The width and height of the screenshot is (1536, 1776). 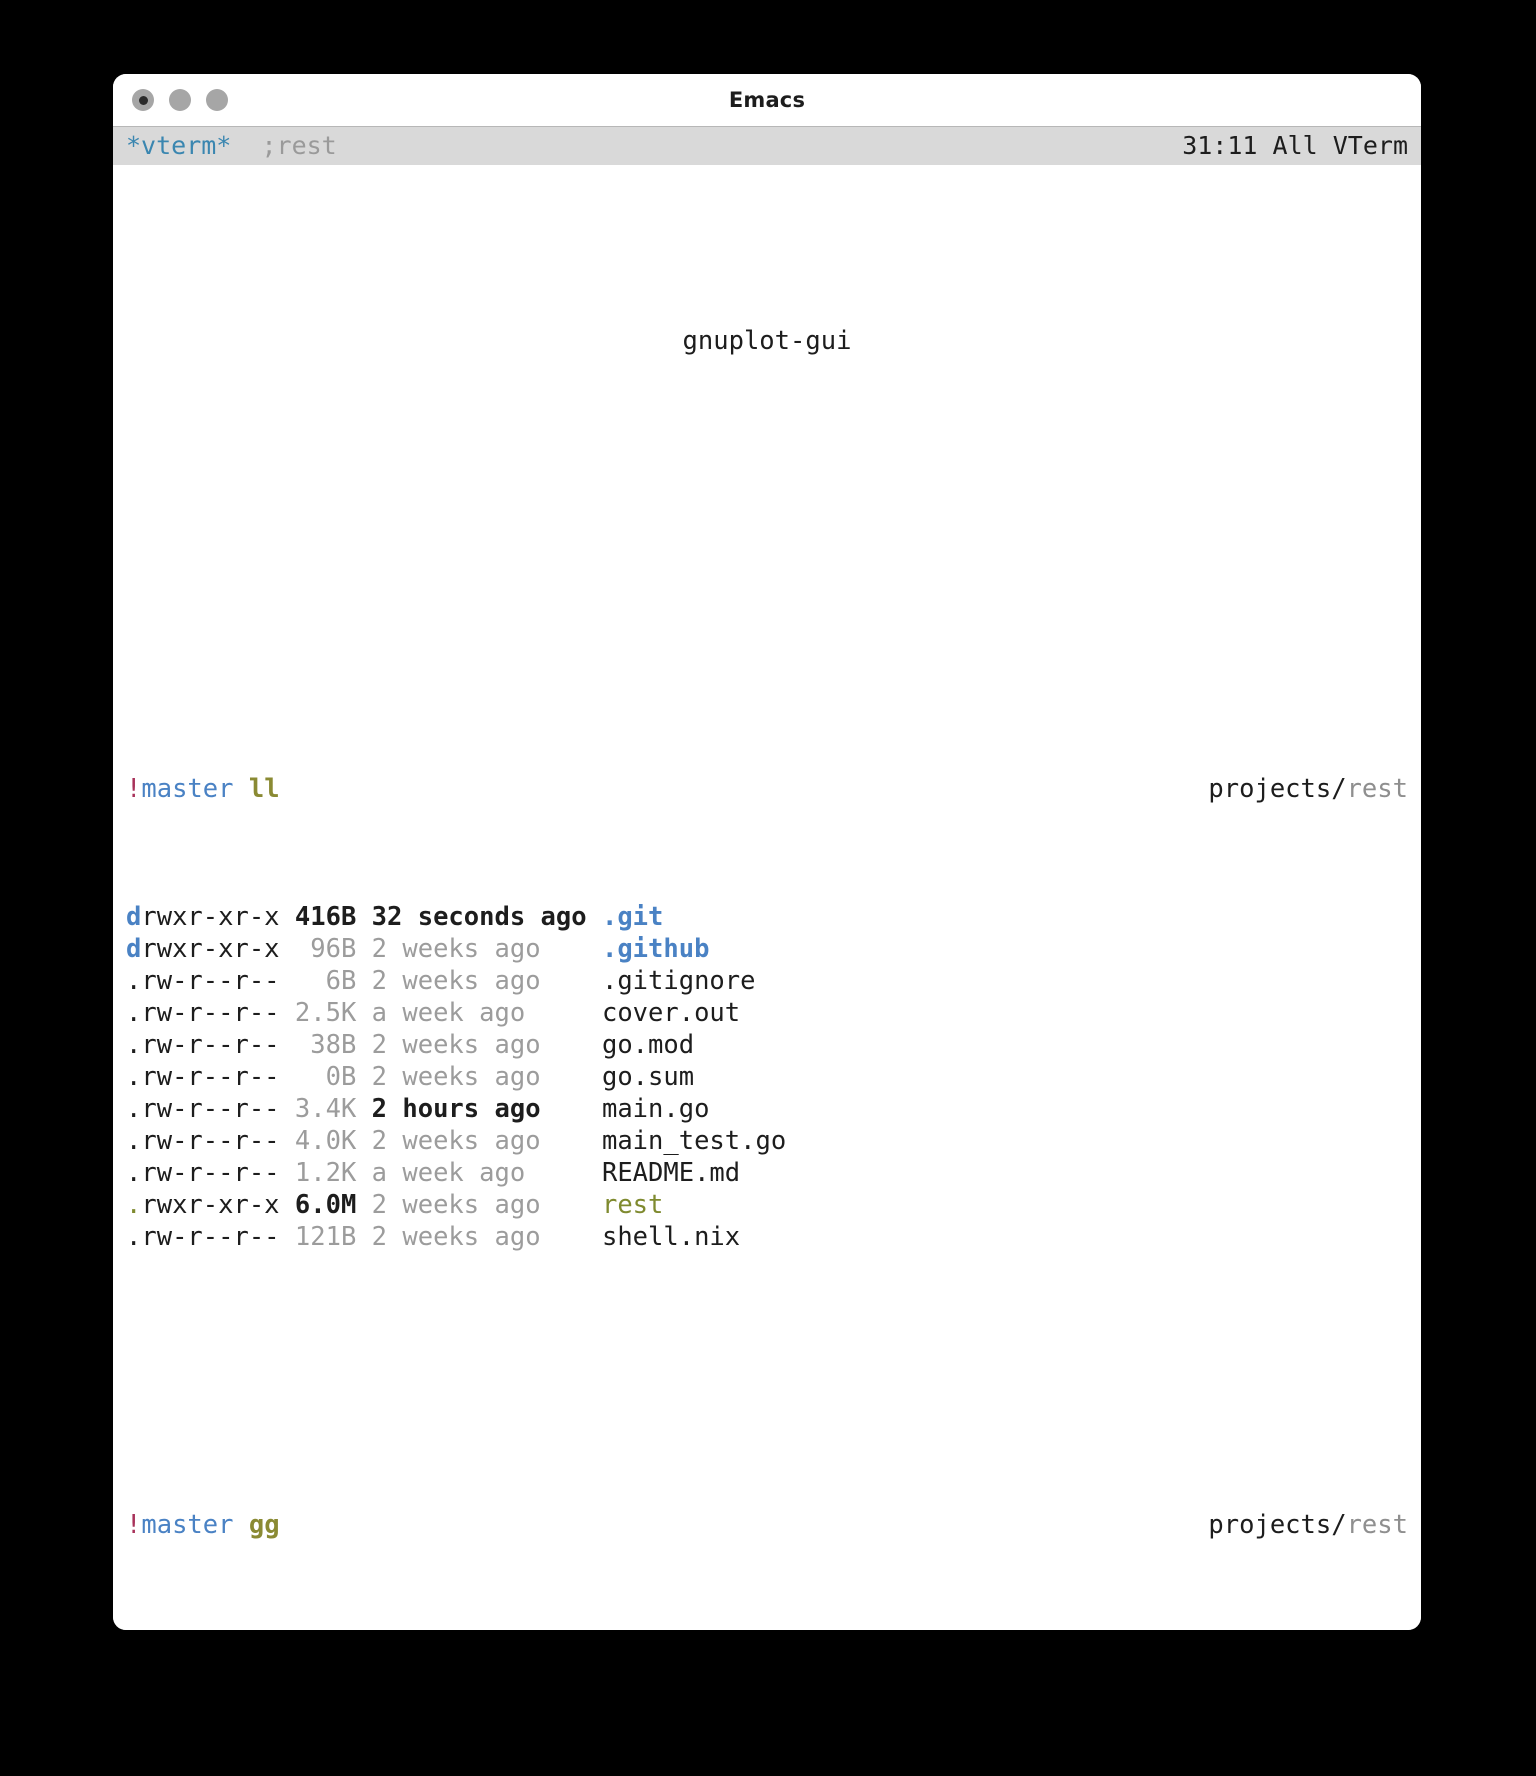 I want to click on modeline-position: 31:11, so click(x=1220, y=145).